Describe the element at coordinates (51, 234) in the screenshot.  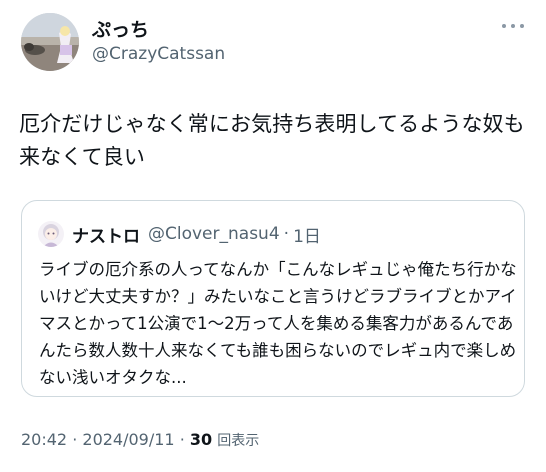
I see `quoted-author-avatar` at that location.